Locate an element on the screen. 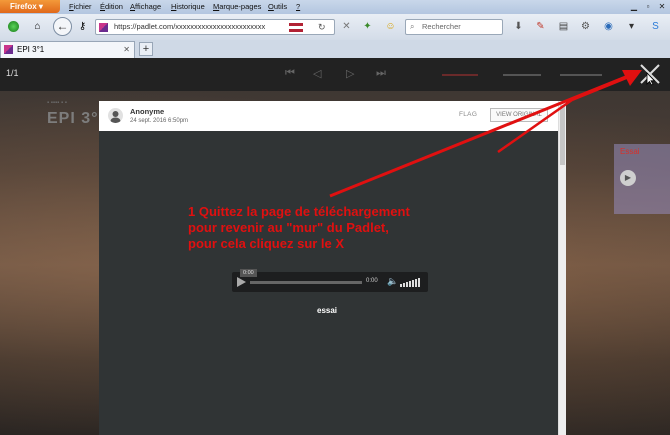 The image size is (670, 435). sidecard-play-icon: ▶ is located at coordinates (628, 178).